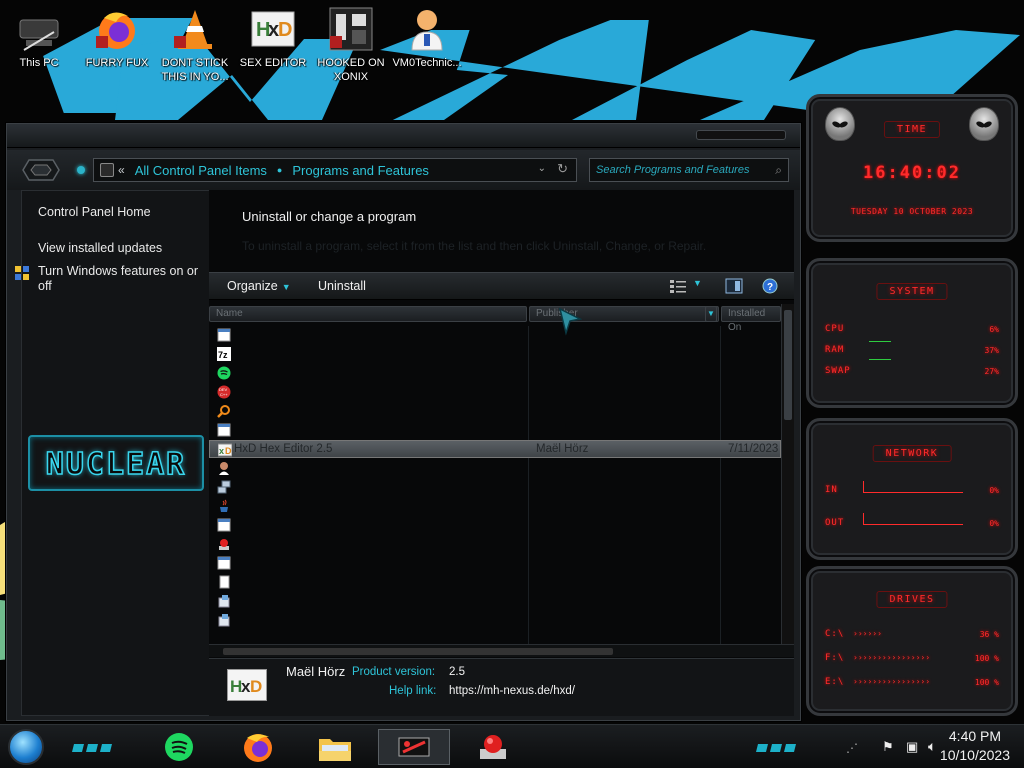  I want to click on vertical-scrollbar, so click(787, 474).